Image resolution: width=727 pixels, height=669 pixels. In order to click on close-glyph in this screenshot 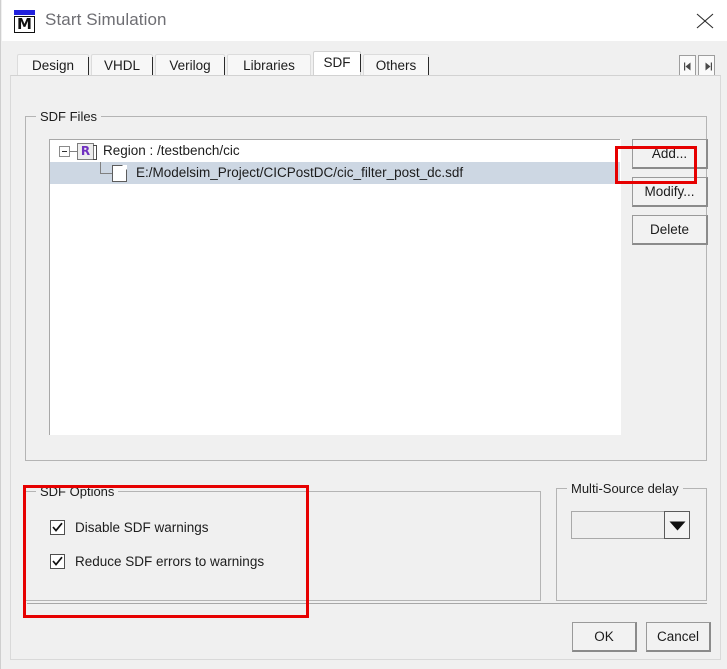, I will do `click(705, 21)`.